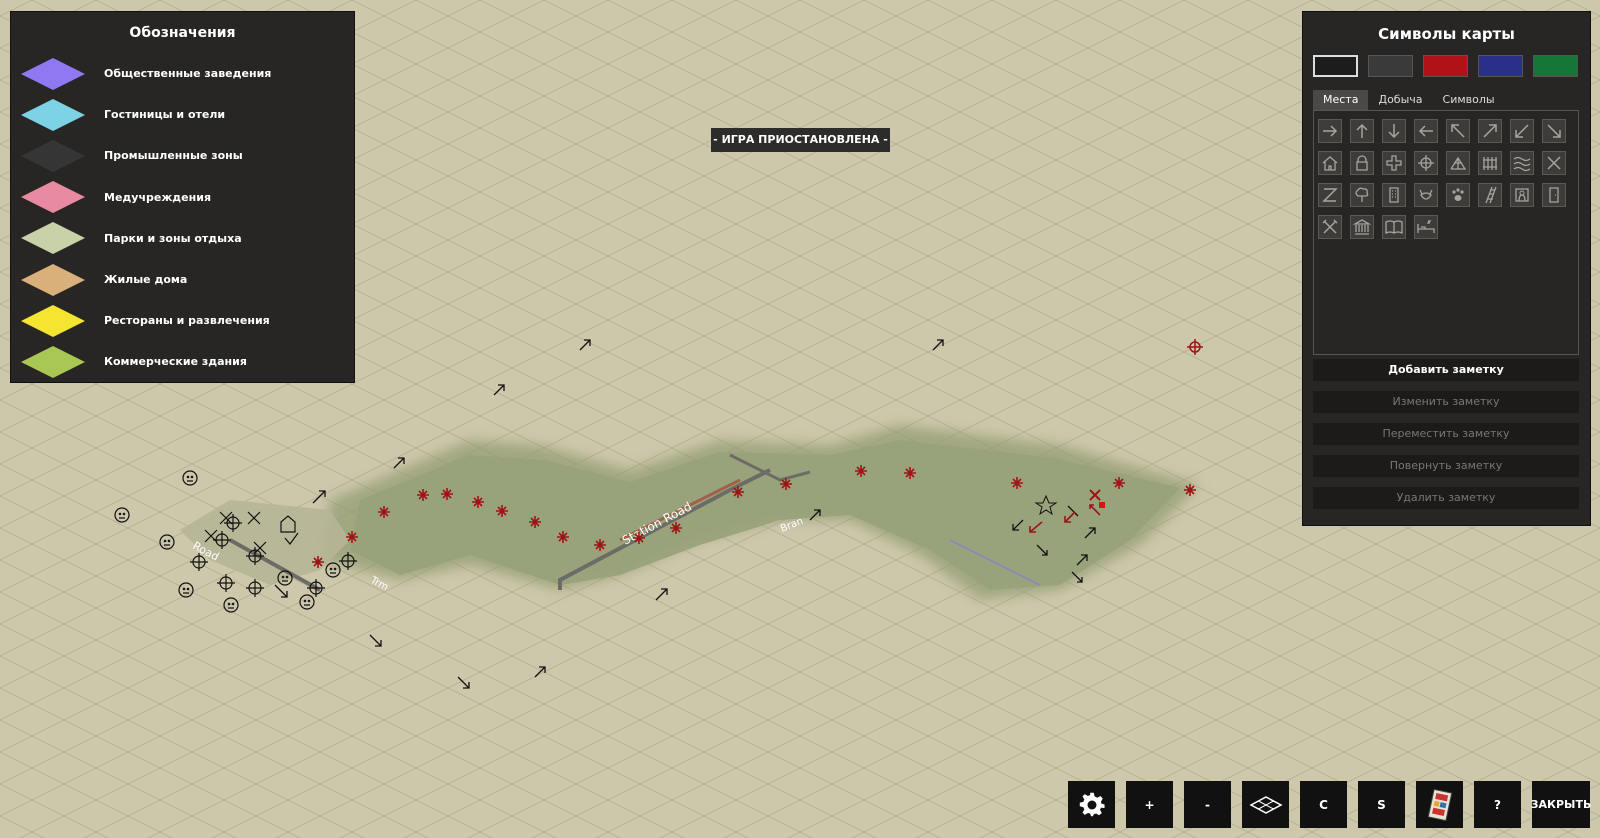 This screenshot has height=838, width=1600. I want to click on color-picker, so click(1445, 66).